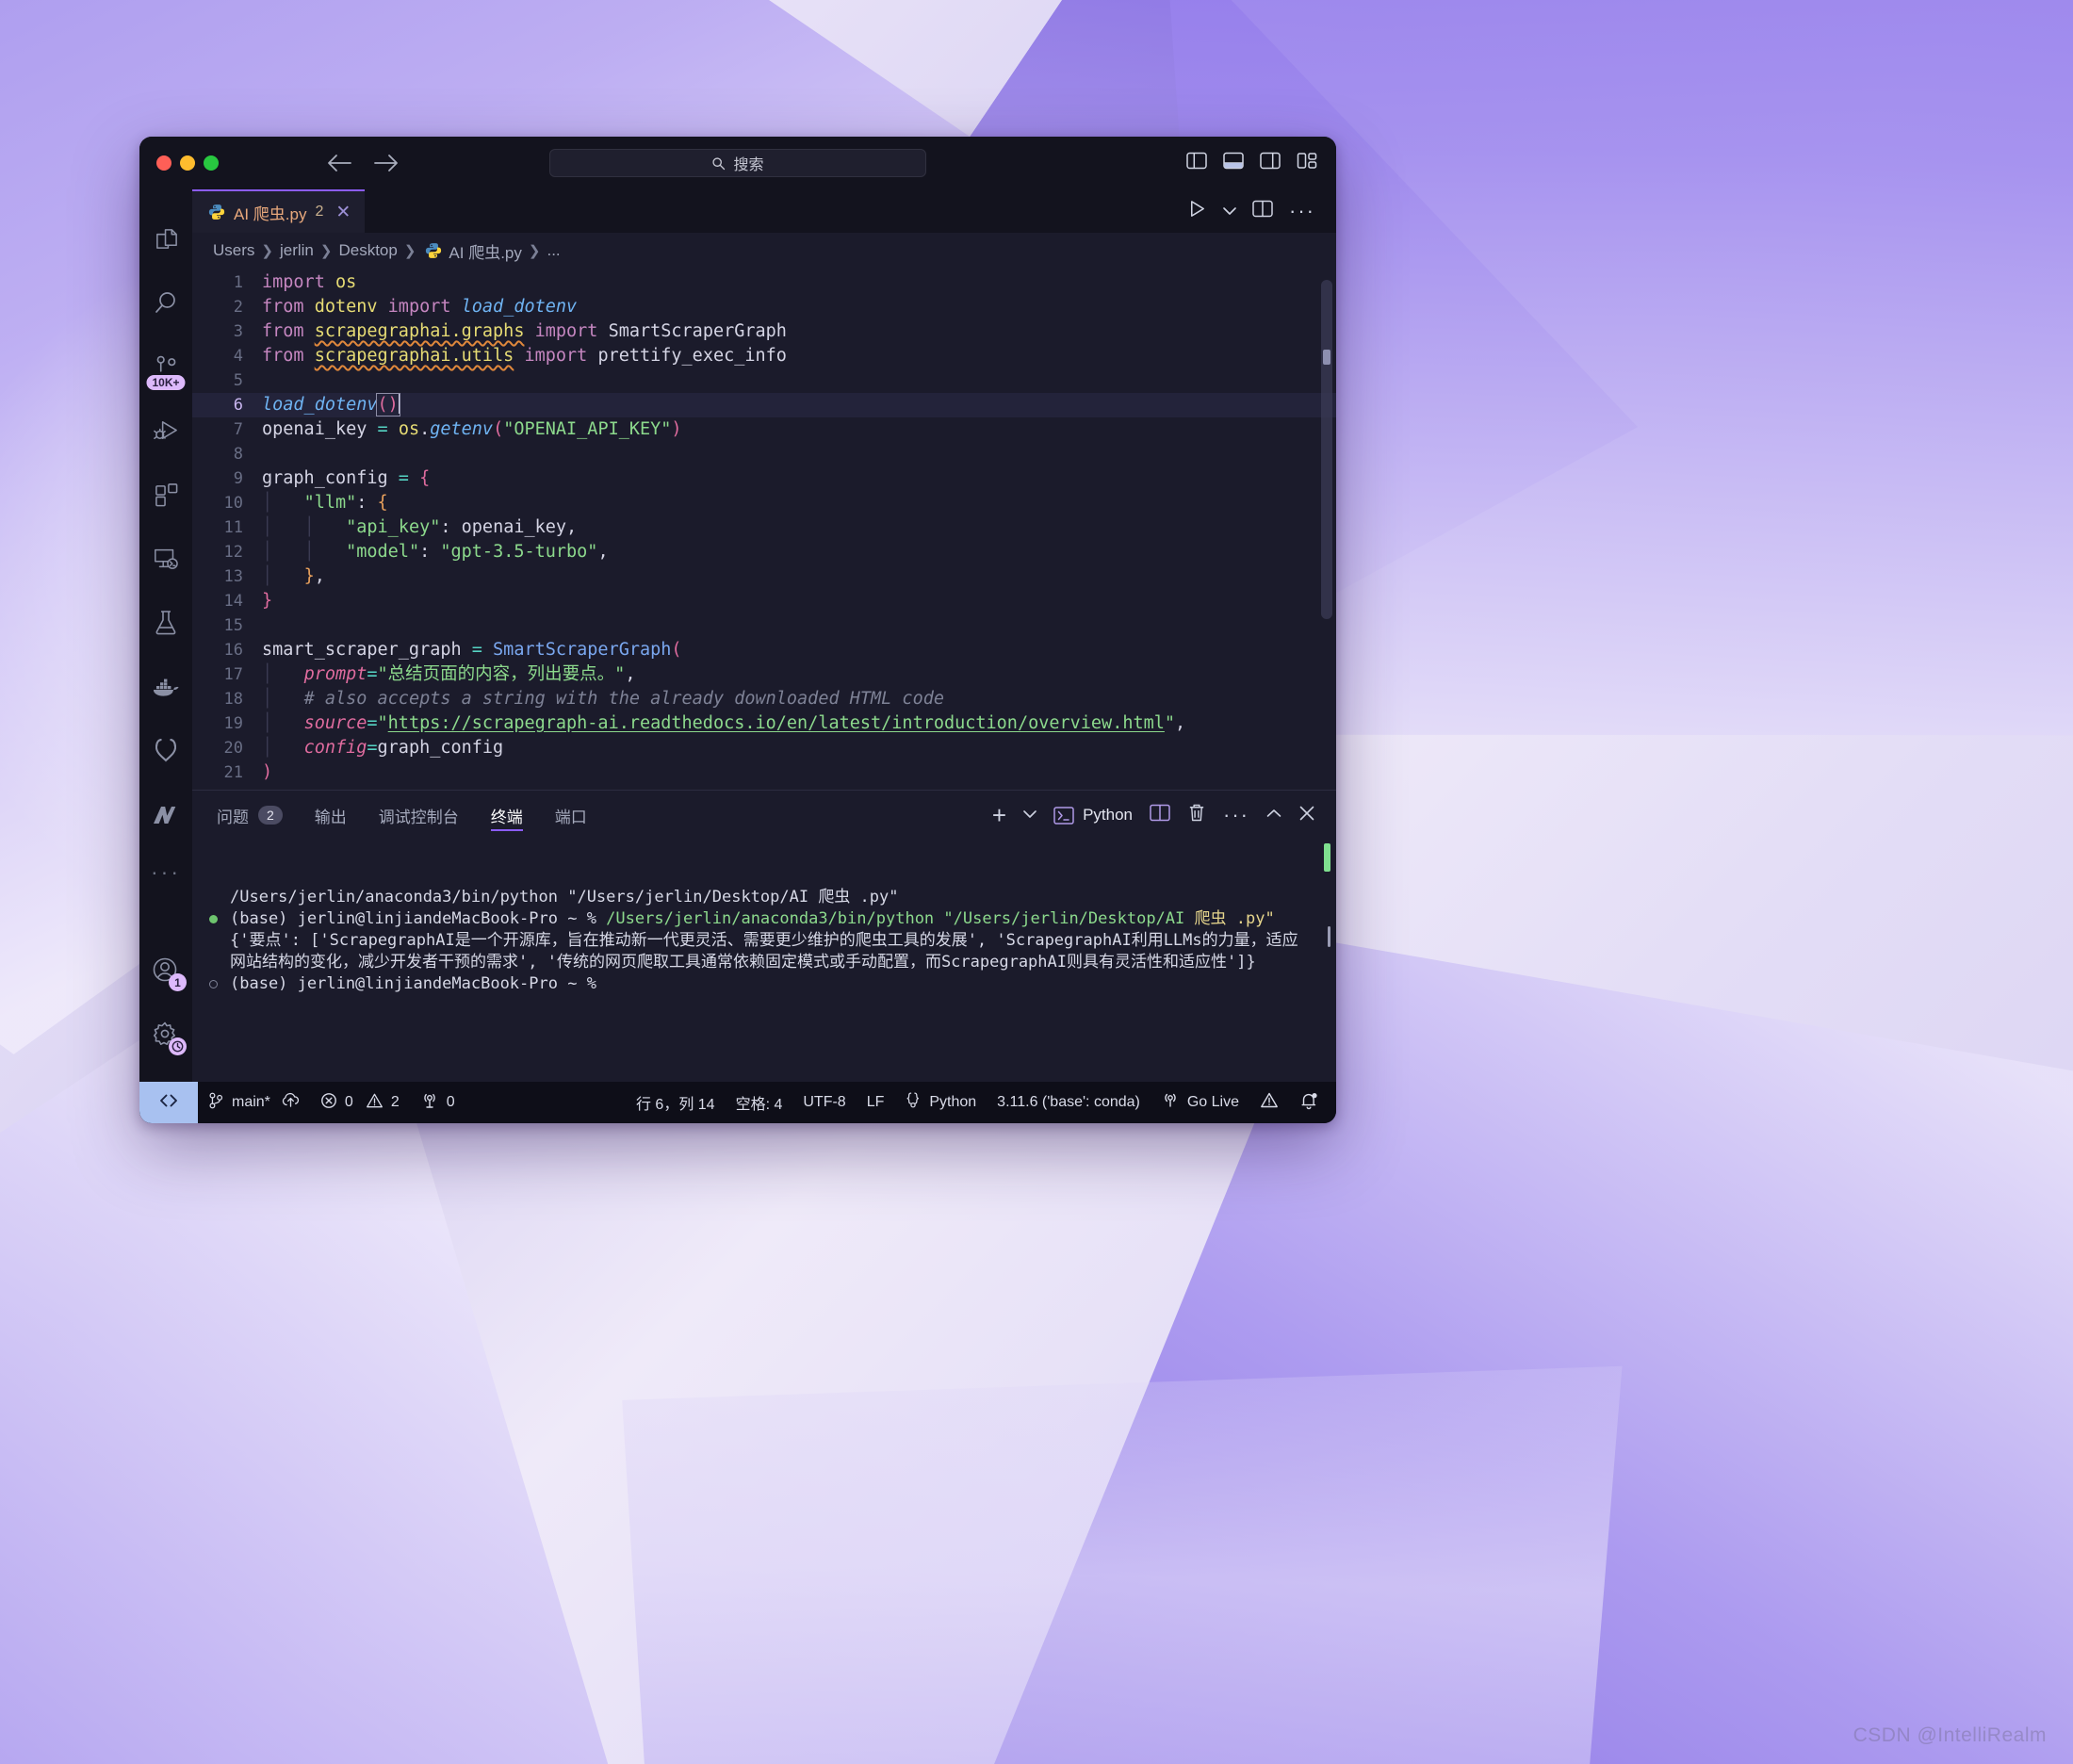 The height and width of the screenshot is (1764, 2073). Describe the element at coordinates (1236, 815) in the screenshot. I see `panel-more-icon: ···` at that location.